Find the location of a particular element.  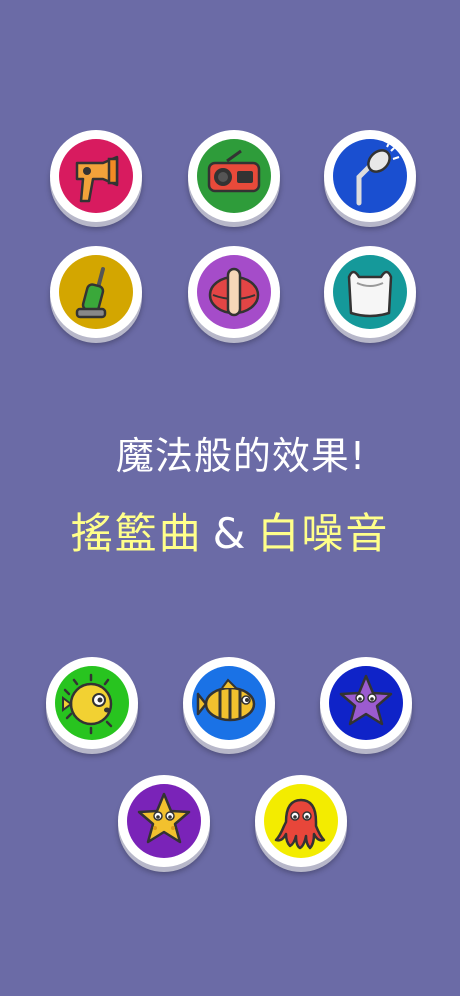

plastic-bag-sound-button is located at coordinates (370, 292).